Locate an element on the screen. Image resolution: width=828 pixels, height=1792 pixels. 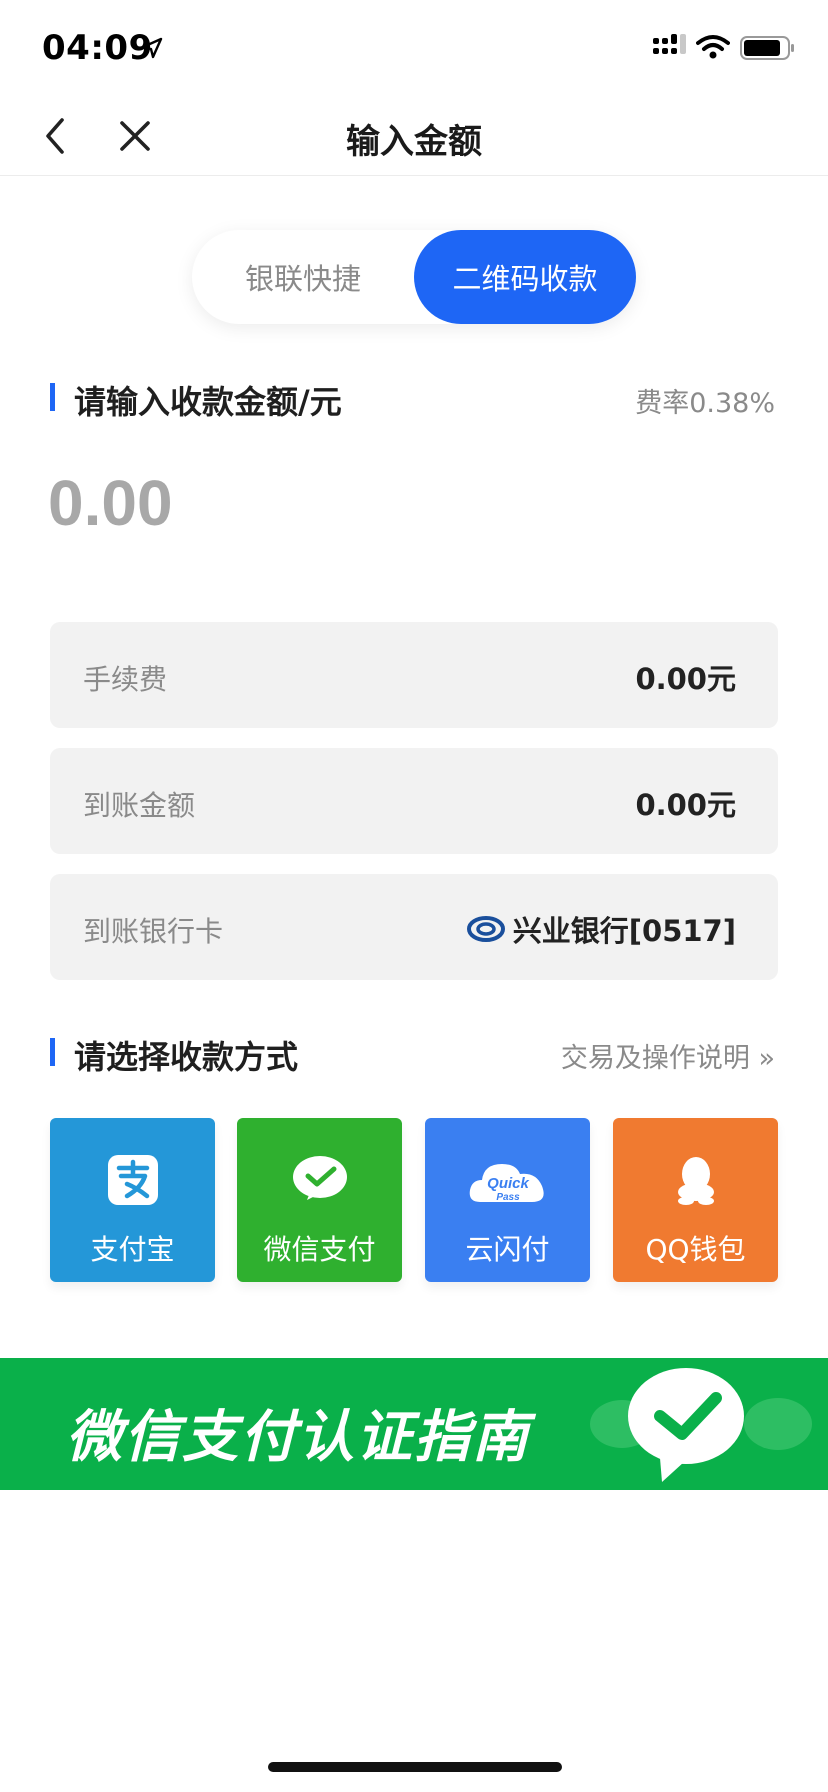
tab-unionpay-quick: 银联快捷 is located at coordinates (303, 277).